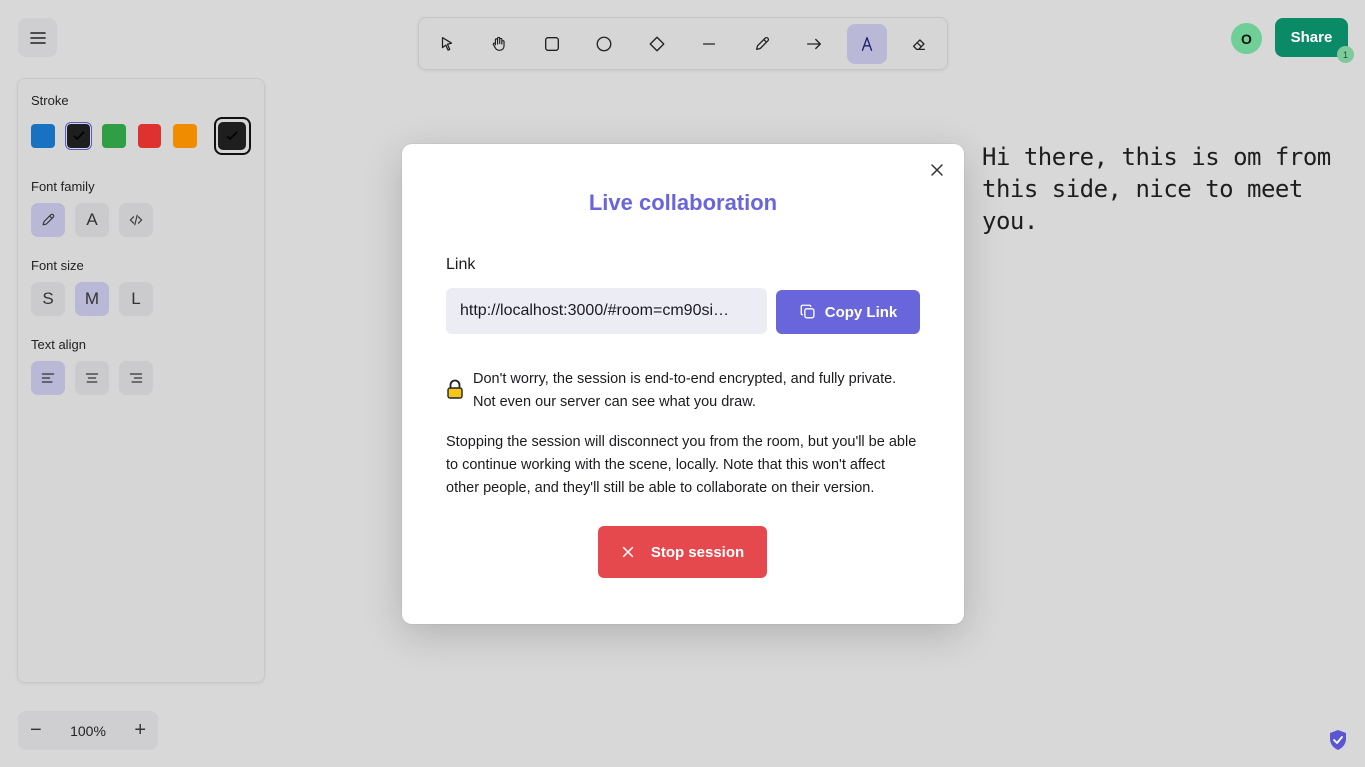 Image resolution: width=1365 pixels, height=767 pixels. I want to click on stop-session-label: Stop session, so click(697, 552).